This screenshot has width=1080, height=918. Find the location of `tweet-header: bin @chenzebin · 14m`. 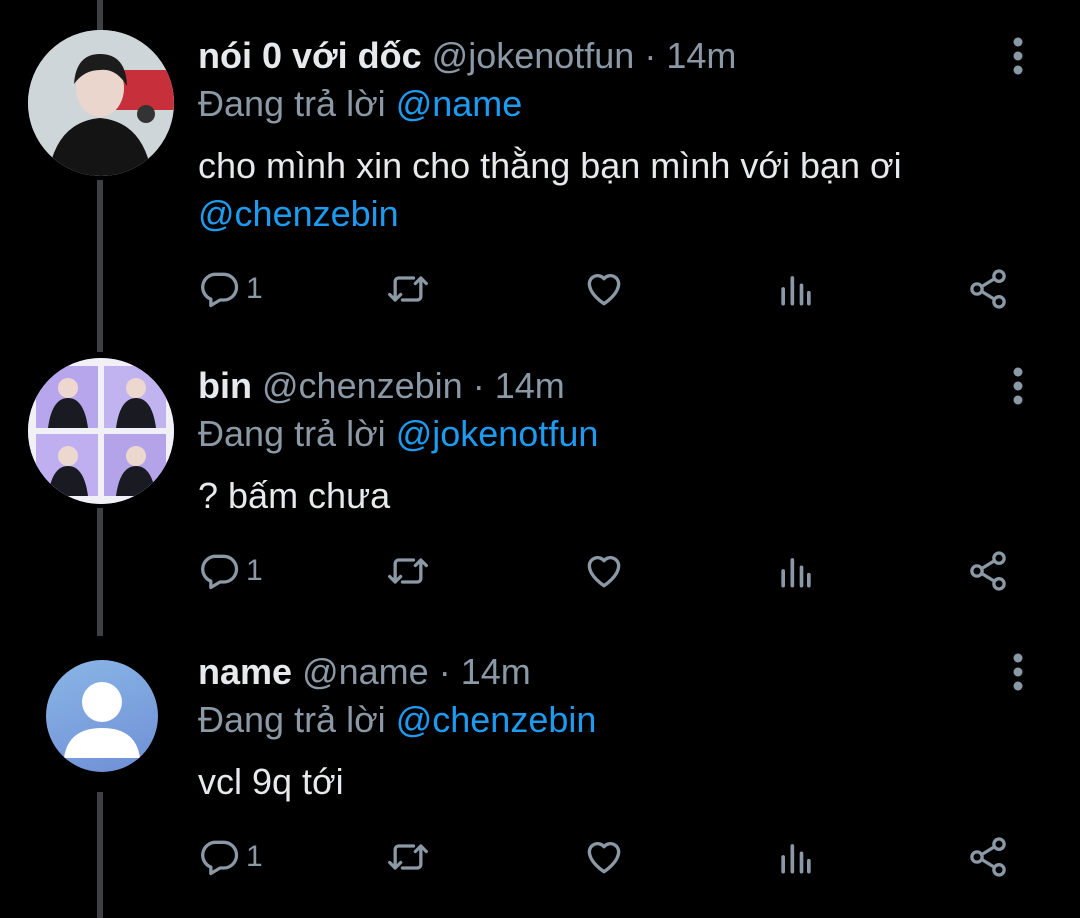

tweet-header: bin @chenzebin · 14m is located at coordinates (599, 386).